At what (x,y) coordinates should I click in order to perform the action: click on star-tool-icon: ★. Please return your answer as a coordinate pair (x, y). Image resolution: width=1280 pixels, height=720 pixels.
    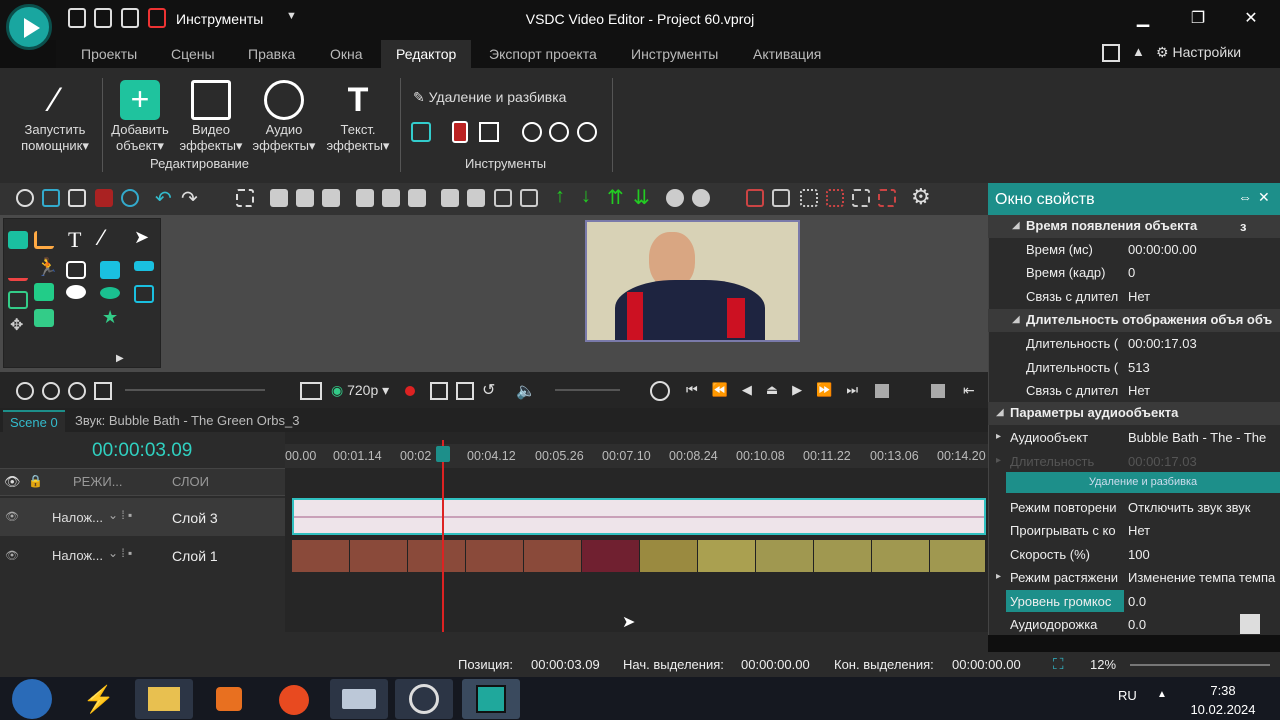
    Looking at the image, I should click on (110, 317).